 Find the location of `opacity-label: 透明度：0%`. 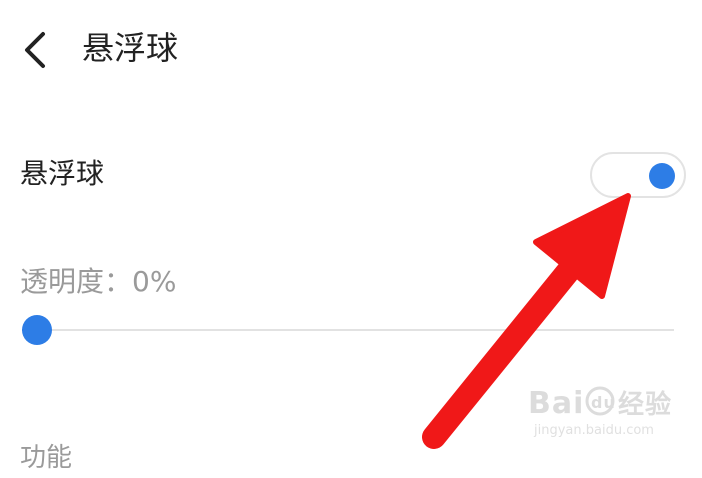

opacity-label: 透明度：0% is located at coordinates (98, 281).